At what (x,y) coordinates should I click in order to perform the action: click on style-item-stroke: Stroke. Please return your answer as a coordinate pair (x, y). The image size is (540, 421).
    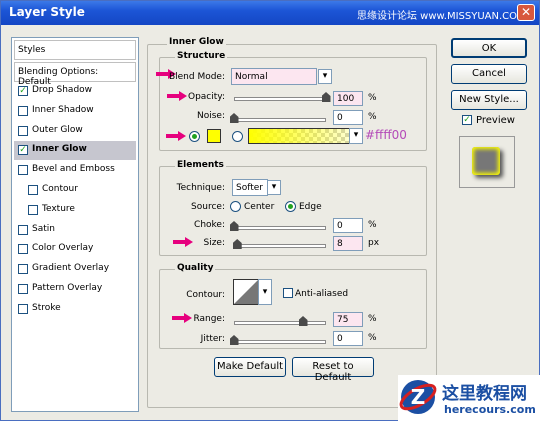
    Looking at the image, I should click on (75, 309).